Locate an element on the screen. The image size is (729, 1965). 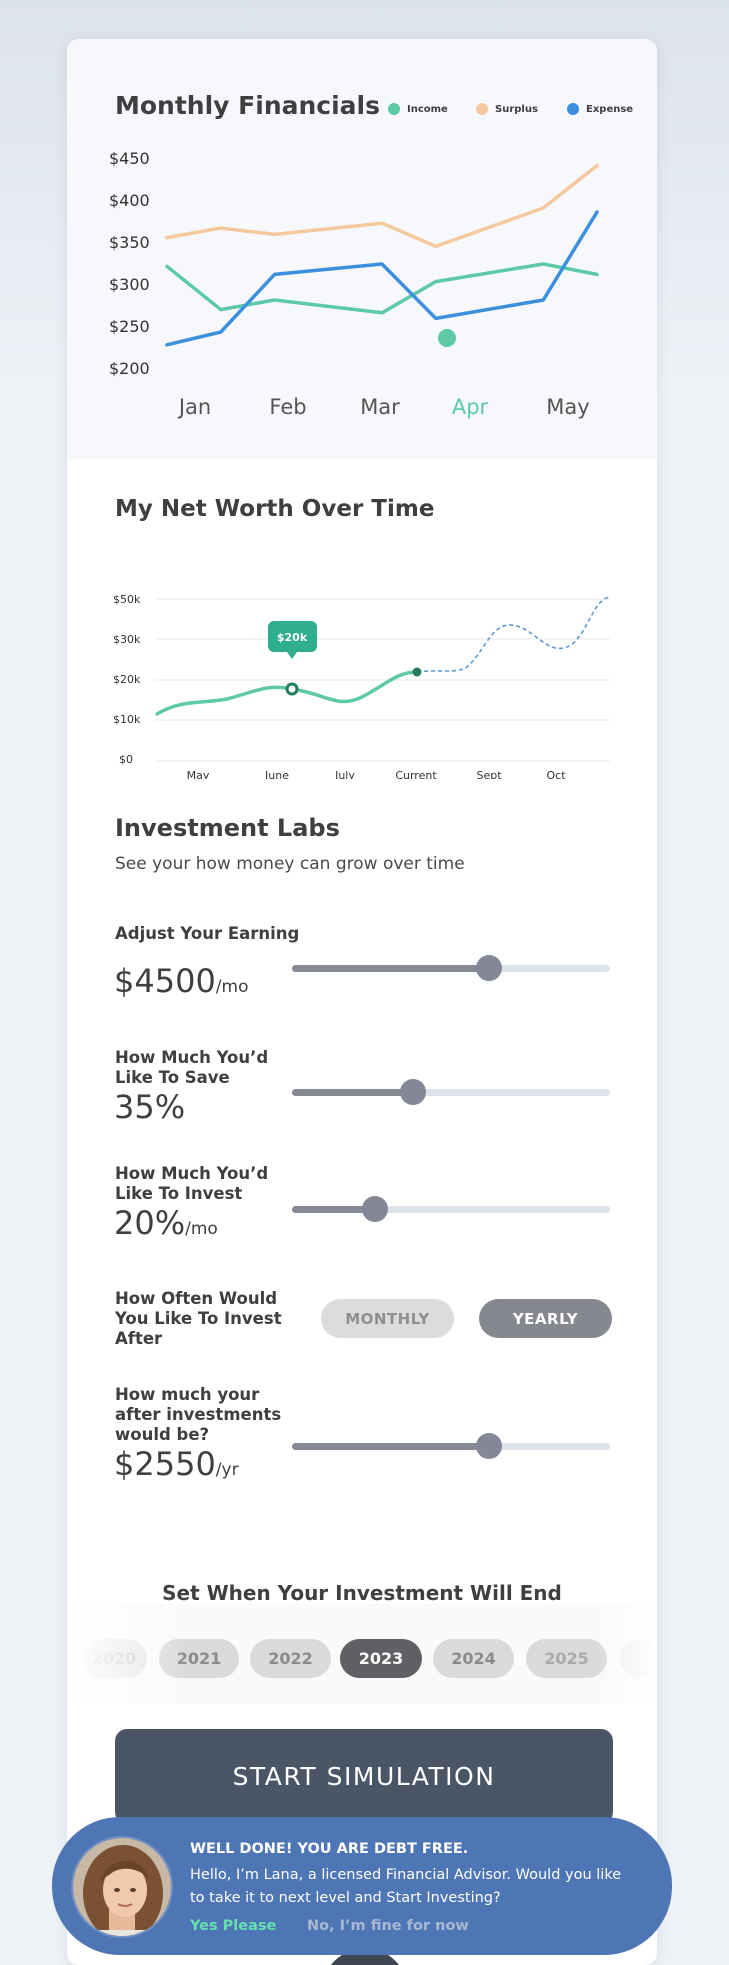
x-tick-label-mar: Mar is located at coordinates (380, 407).